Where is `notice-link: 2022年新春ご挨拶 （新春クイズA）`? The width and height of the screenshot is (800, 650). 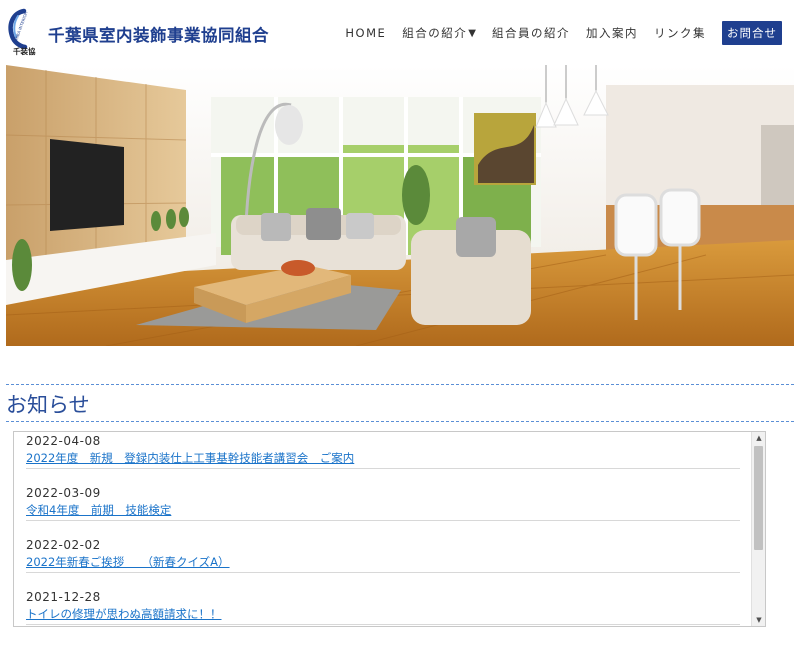
notice-link: 2022年新春ご挨拶 （新春クイズA） is located at coordinates (128, 562).